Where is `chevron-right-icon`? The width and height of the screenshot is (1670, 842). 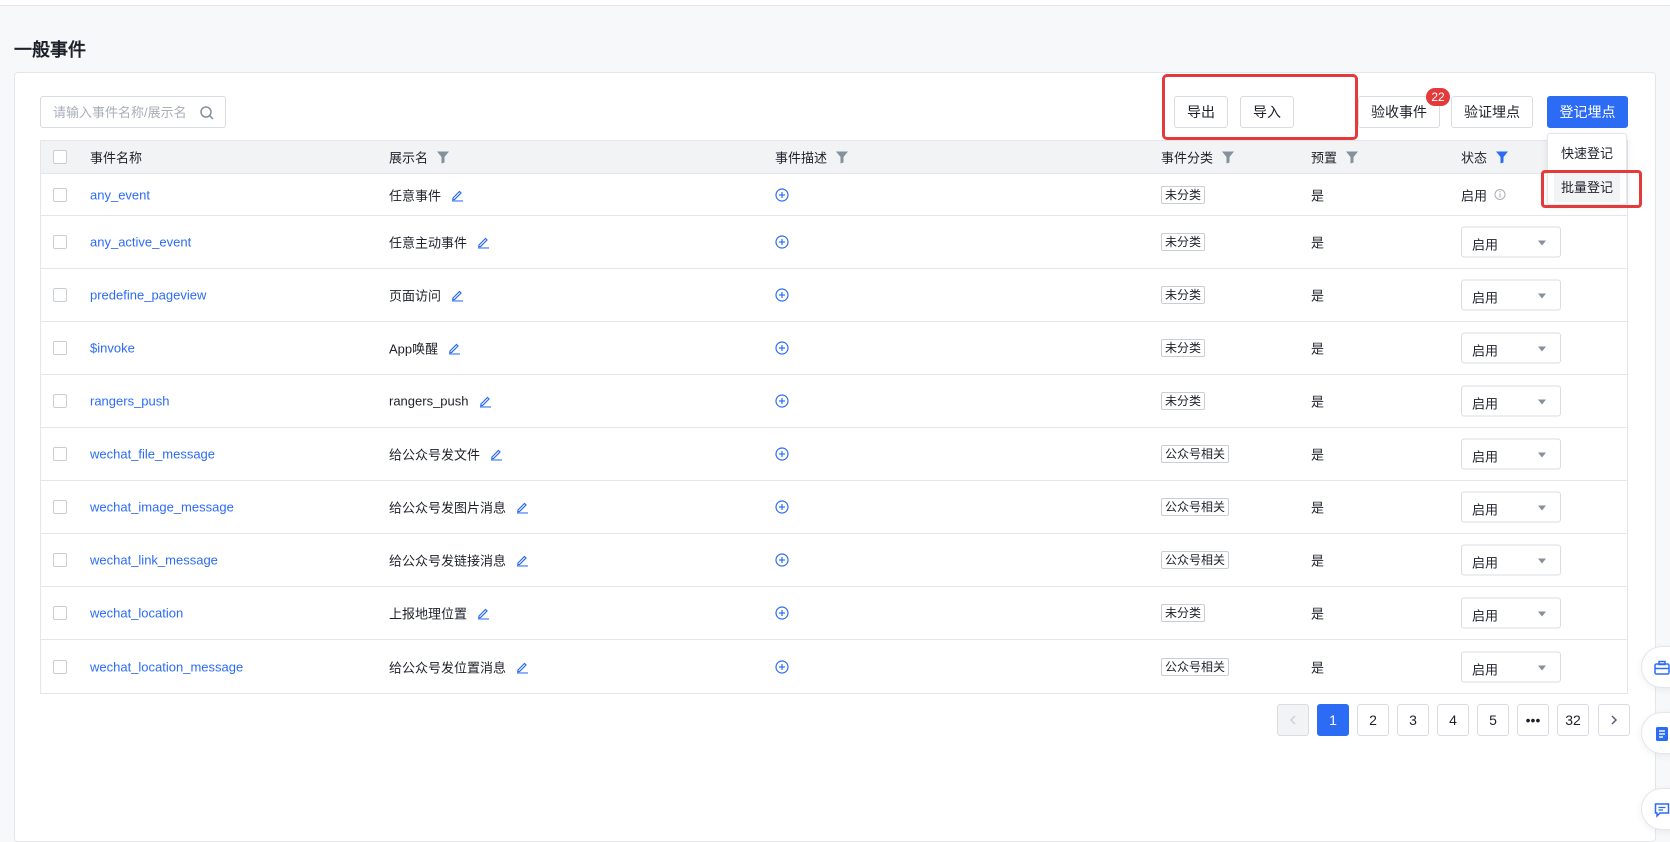
chevron-right-icon is located at coordinates (1614, 720).